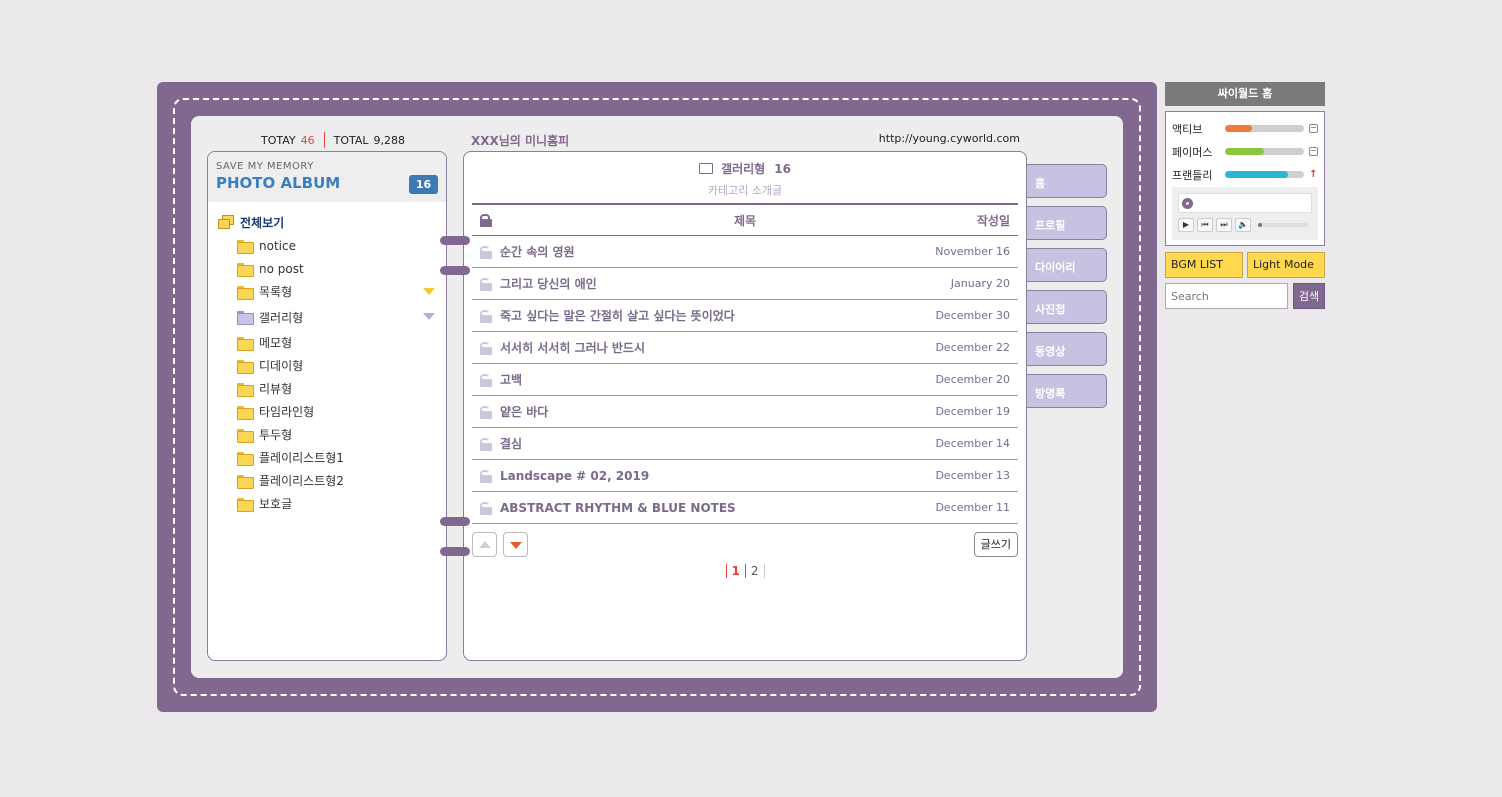  What do you see at coordinates (754, 571) in the screenshot?
I see `page-2: 2` at bounding box center [754, 571].